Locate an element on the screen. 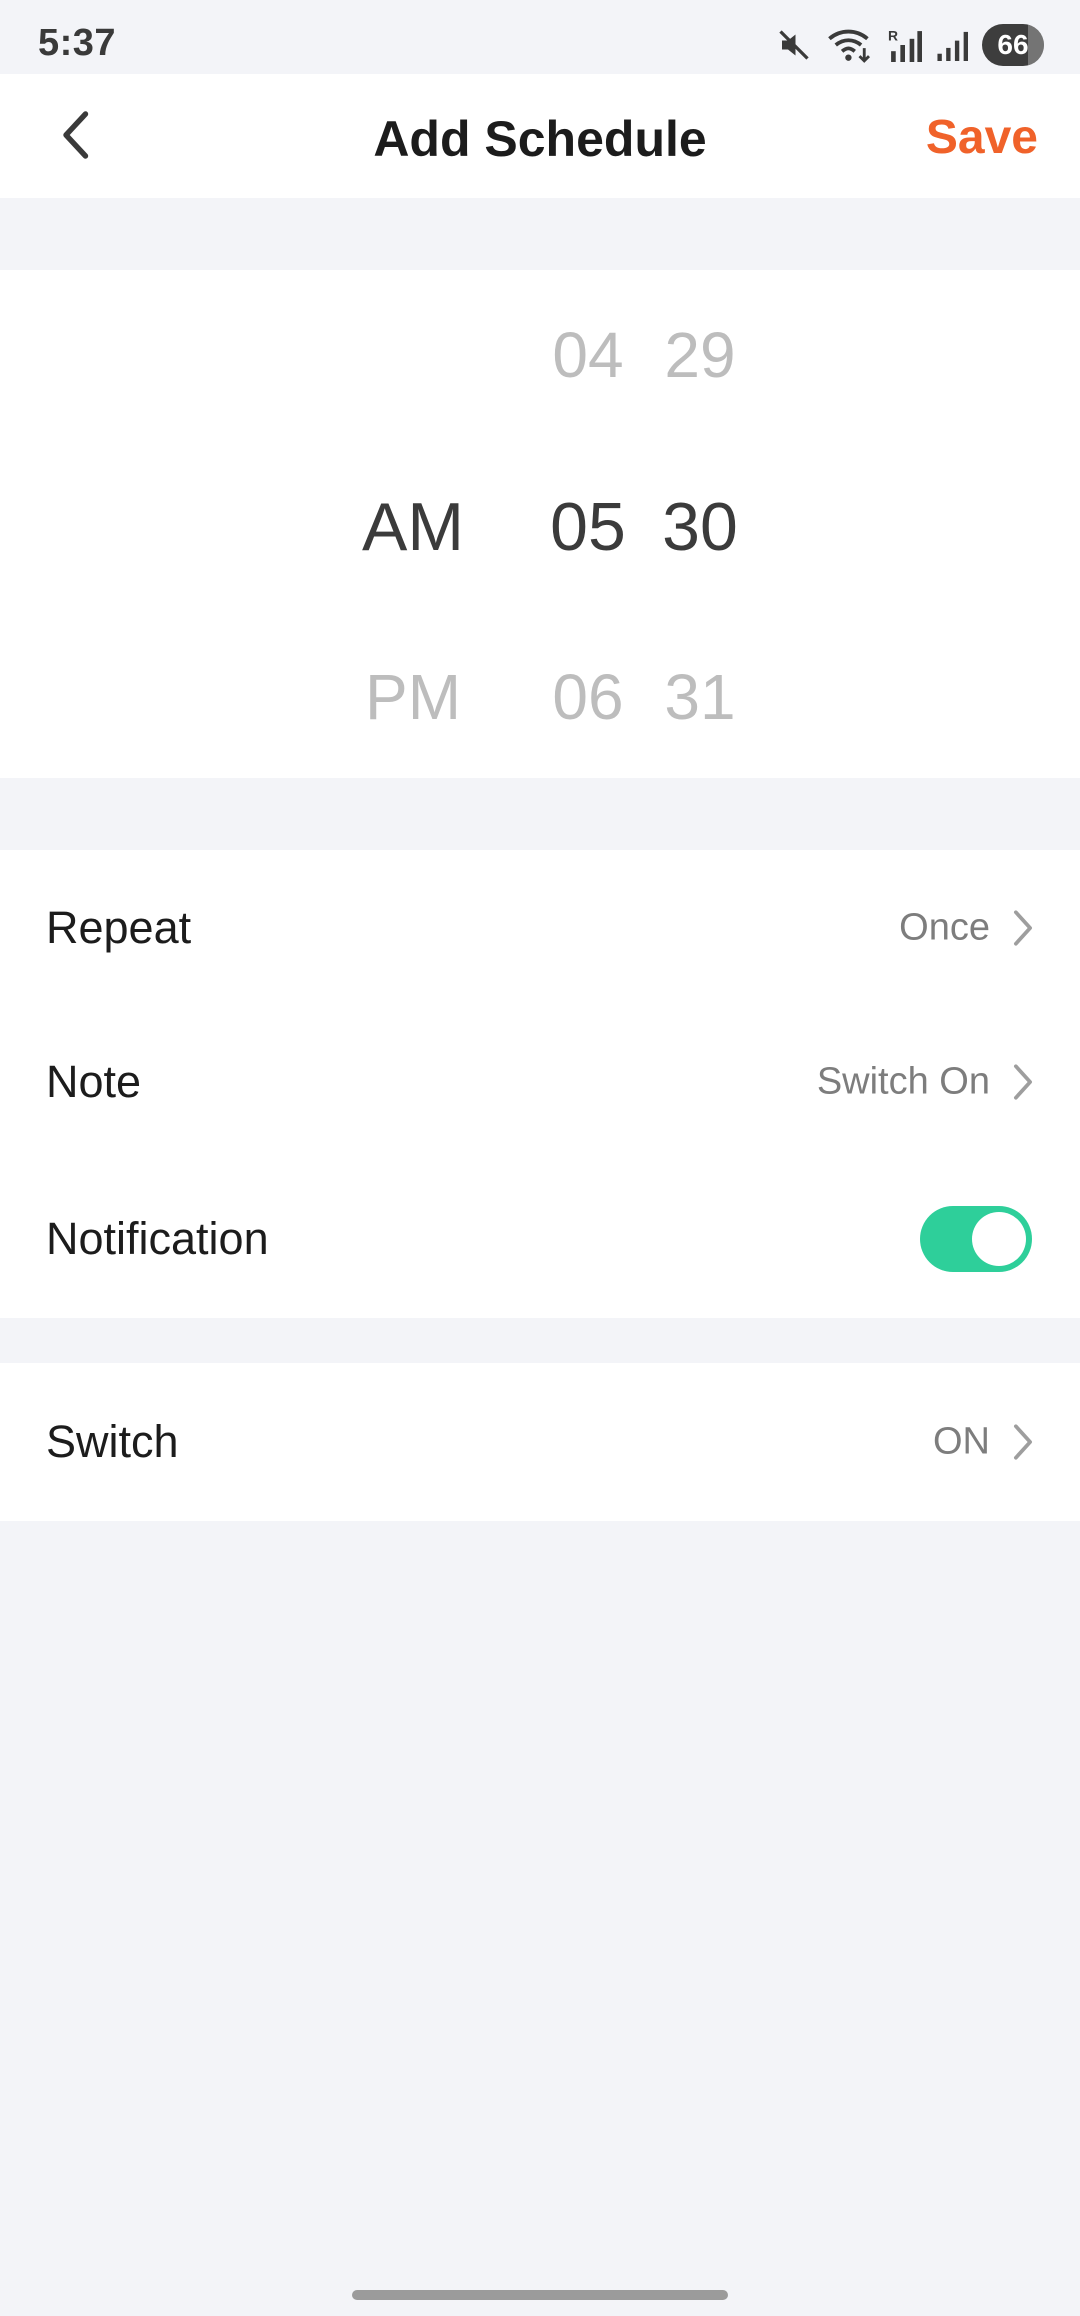 This screenshot has width=1080, height=2316. notification-toggle is located at coordinates (976, 1239).